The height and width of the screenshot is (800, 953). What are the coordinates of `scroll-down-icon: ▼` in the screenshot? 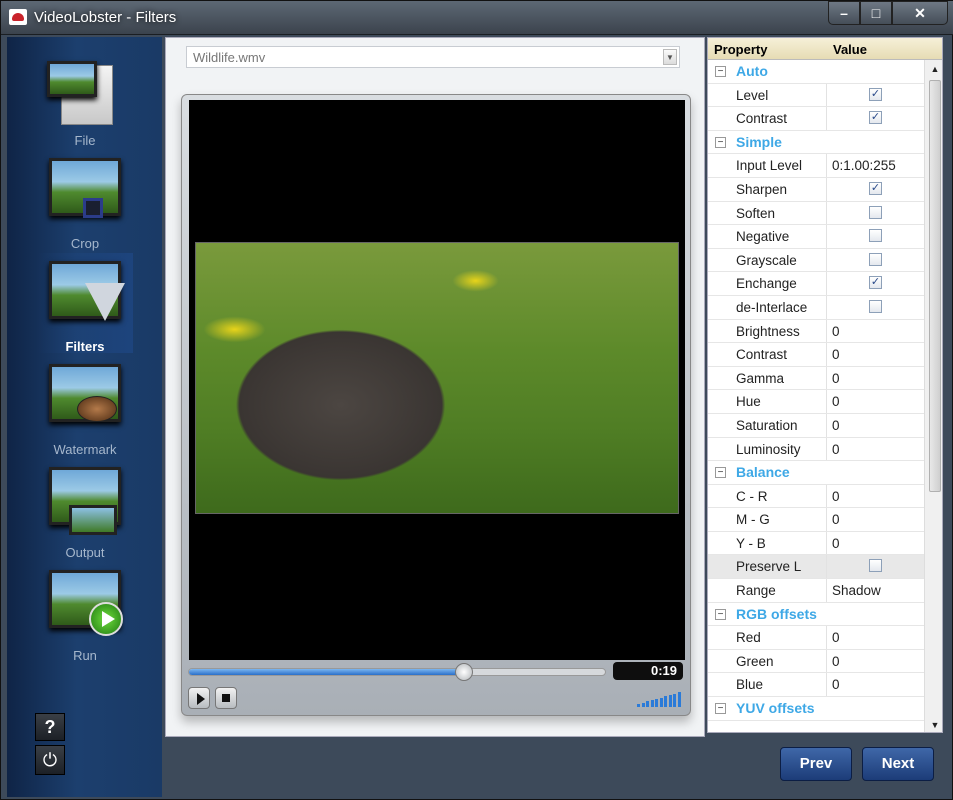 It's located at (934, 725).